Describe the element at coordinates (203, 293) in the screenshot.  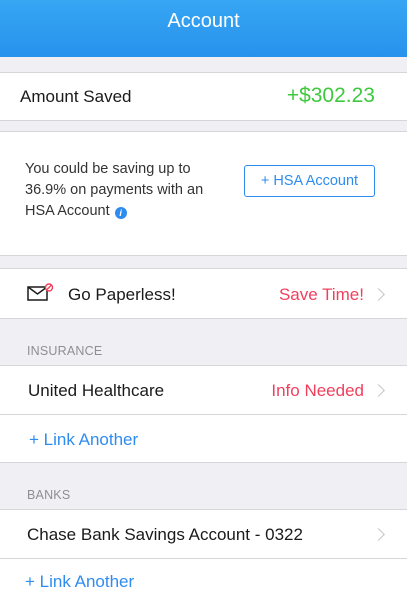
I see `go-paperless-row: Go Paperless! Save Time!` at that location.